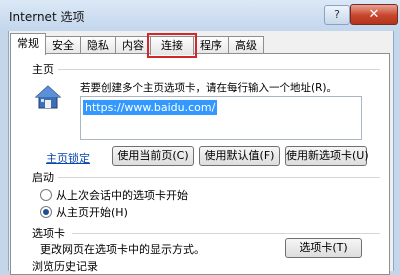 The image size is (400, 275). What do you see at coordinates (92, 212) in the screenshot?
I see `startup-home-label: 从主页开始(H)` at bounding box center [92, 212].